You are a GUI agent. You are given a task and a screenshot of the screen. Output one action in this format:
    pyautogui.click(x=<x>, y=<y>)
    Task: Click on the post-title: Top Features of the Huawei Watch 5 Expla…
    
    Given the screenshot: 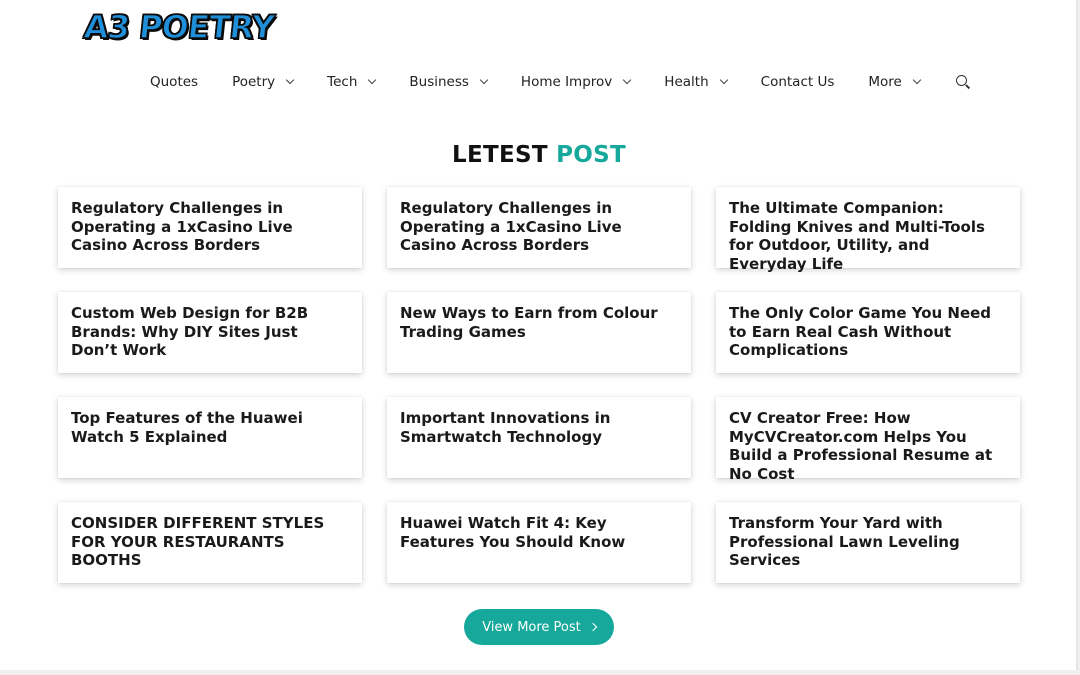 What is the action you would take?
    pyautogui.click(x=210, y=427)
    